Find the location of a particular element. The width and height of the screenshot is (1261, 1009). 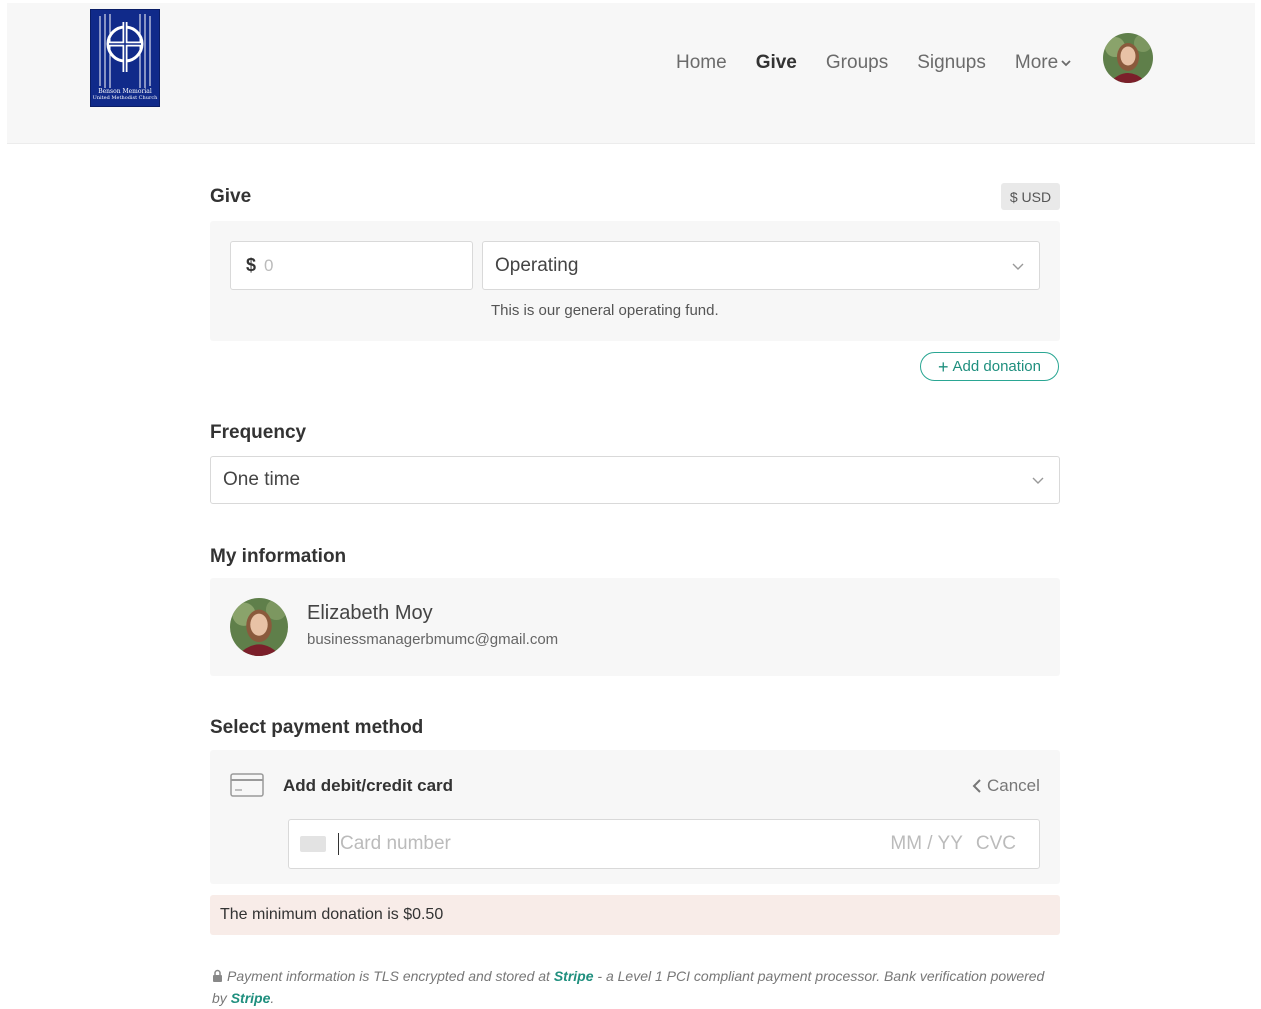

currency-badge: $ USD is located at coordinates (1030, 196).